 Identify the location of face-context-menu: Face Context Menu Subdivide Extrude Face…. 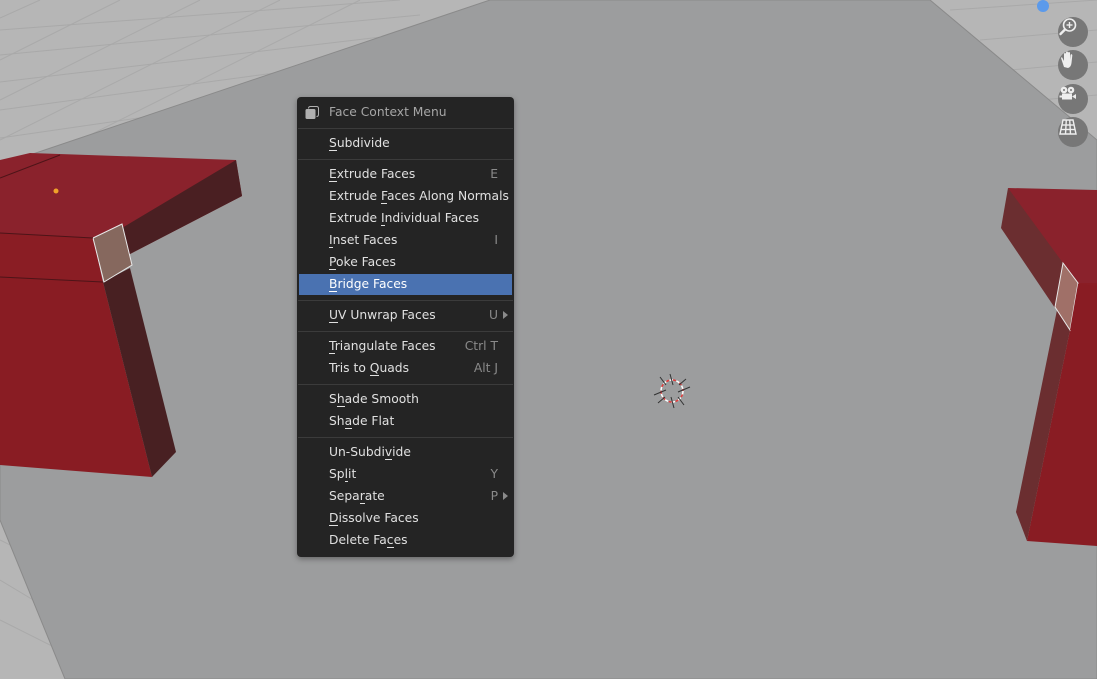
(405, 327).